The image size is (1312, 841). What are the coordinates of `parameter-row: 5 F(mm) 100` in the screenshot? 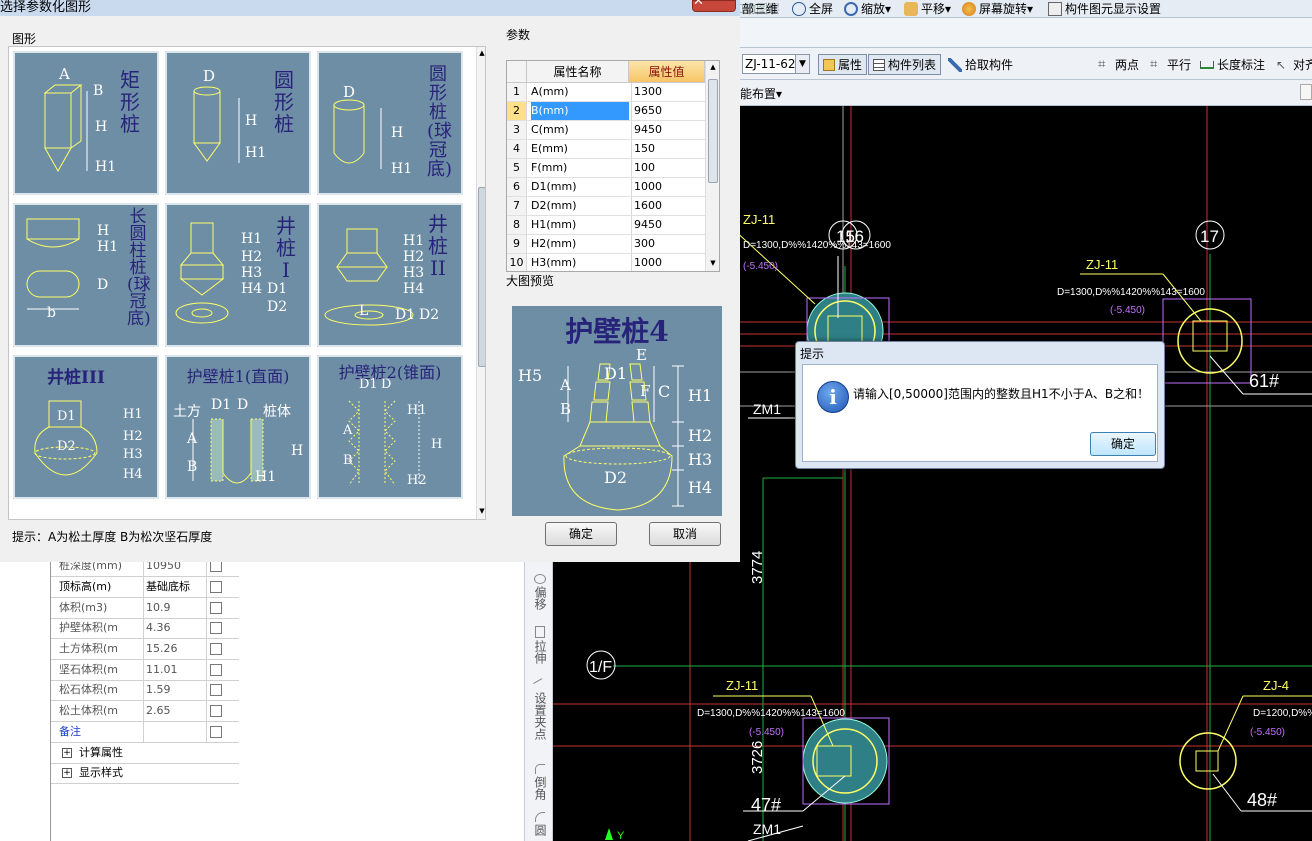 It's located at (606, 168).